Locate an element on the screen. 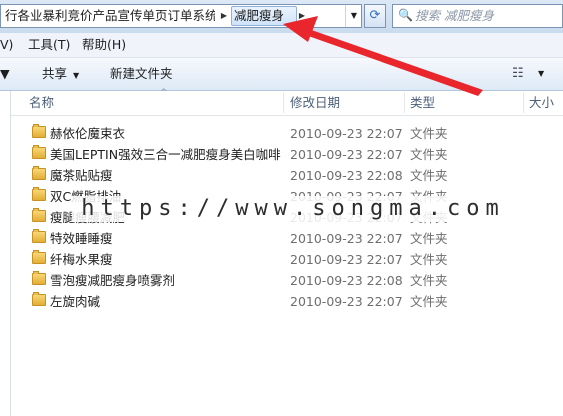 This screenshot has width=563, height=416. column-header: ^ 名称 修改日期 类型 大小 is located at coordinates (287, 102).